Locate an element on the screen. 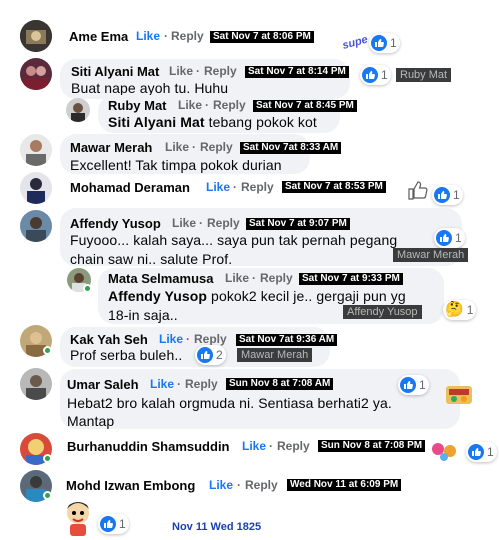 The height and width of the screenshot is (540, 499). comment-text: Siti Alyani Mat tebang pokok kot is located at coordinates (212, 122).